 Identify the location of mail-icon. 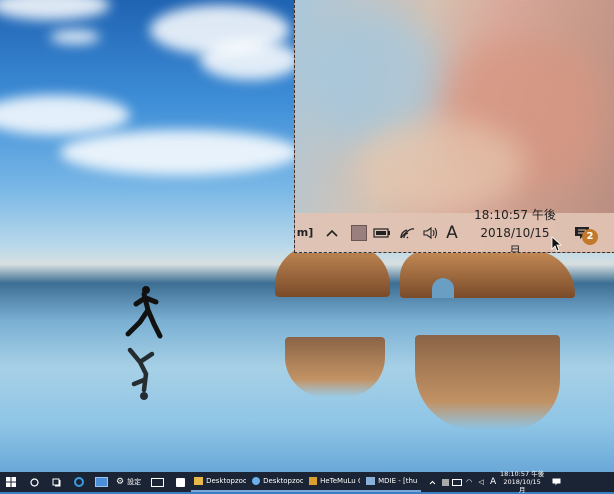
(157, 482).